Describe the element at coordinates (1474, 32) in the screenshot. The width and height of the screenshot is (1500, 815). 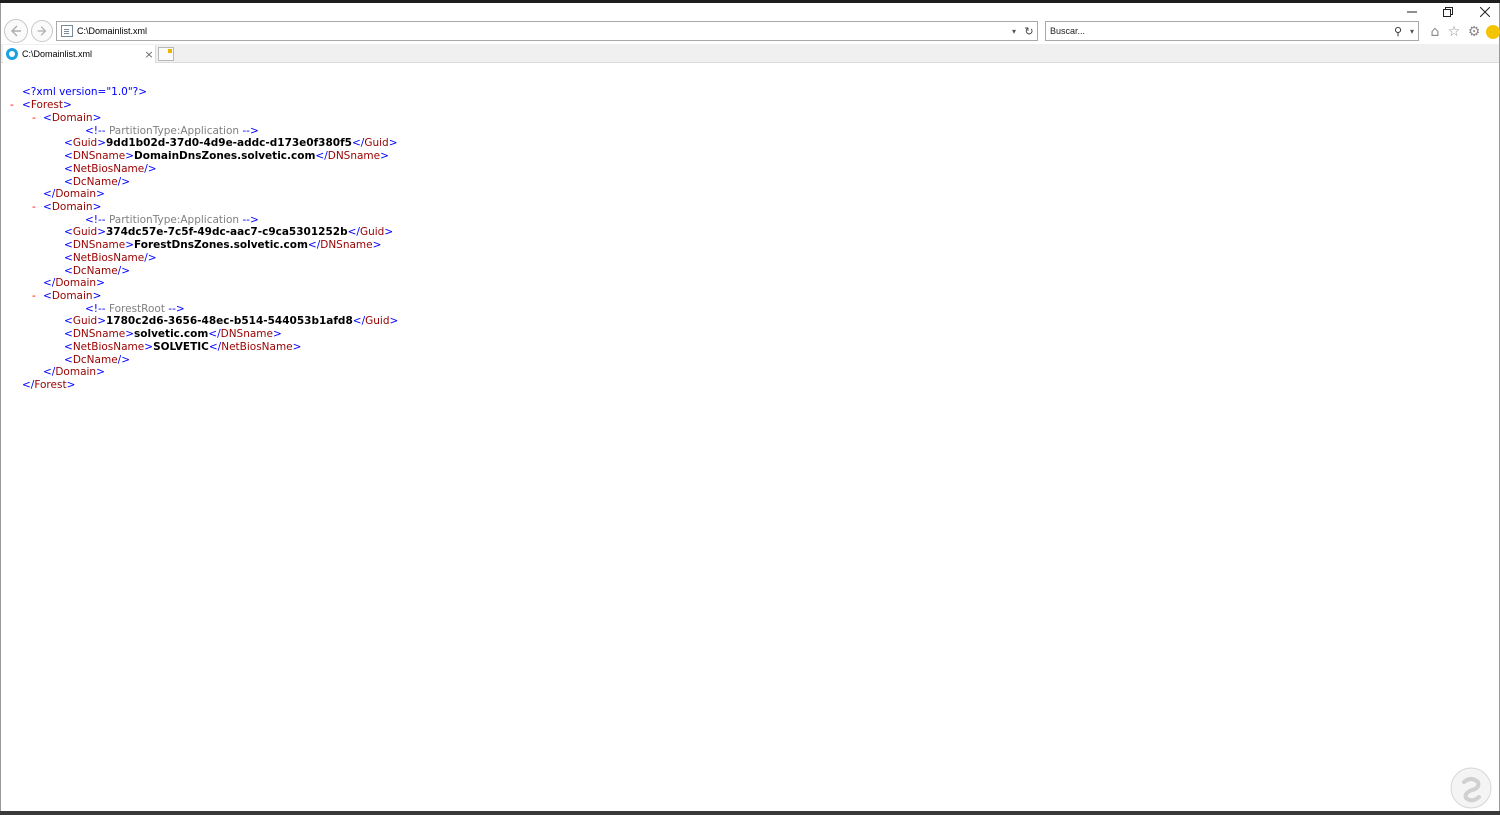
I see `gear-icon: ⚙` at that location.